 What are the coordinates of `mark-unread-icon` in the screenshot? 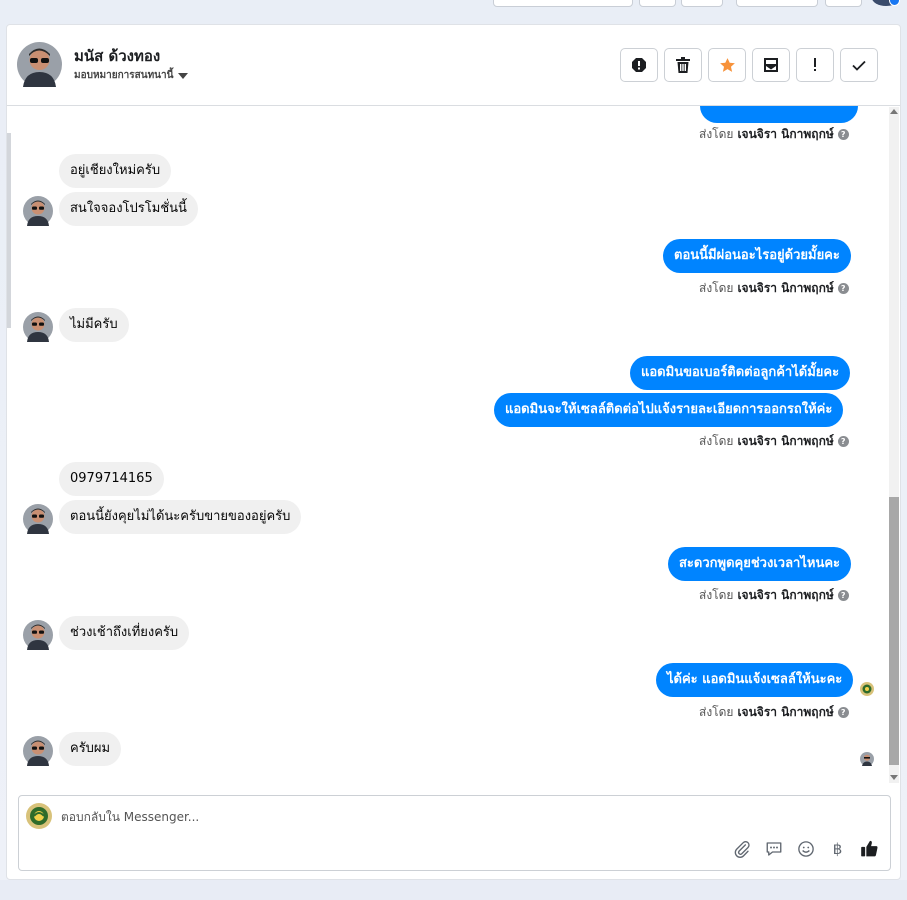 It's located at (771, 65).